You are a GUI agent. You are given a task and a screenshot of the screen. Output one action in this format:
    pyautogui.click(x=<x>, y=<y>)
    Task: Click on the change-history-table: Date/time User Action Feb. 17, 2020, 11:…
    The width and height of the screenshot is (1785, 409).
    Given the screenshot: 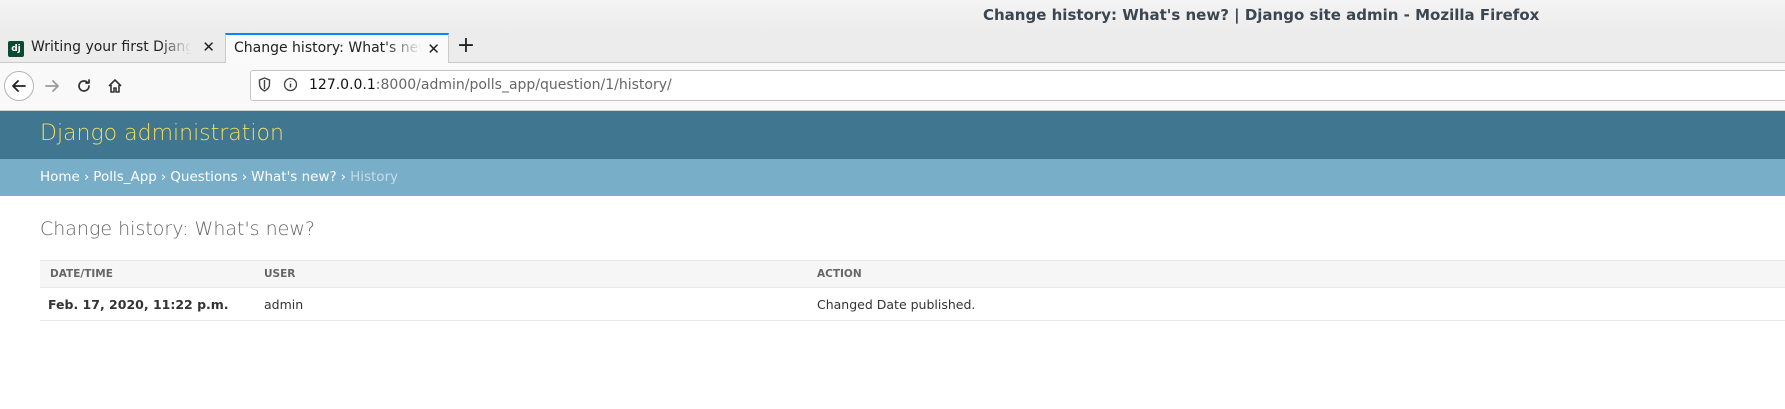 What is the action you would take?
    pyautogui.click(x=912, y=290)
    